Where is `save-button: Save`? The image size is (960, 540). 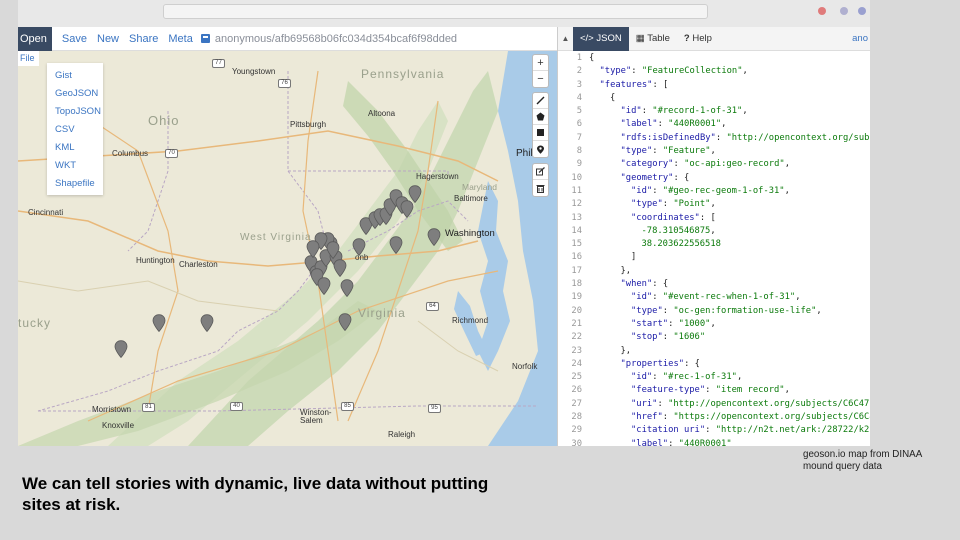 save-button: Save is located at coordinates (74, 39).